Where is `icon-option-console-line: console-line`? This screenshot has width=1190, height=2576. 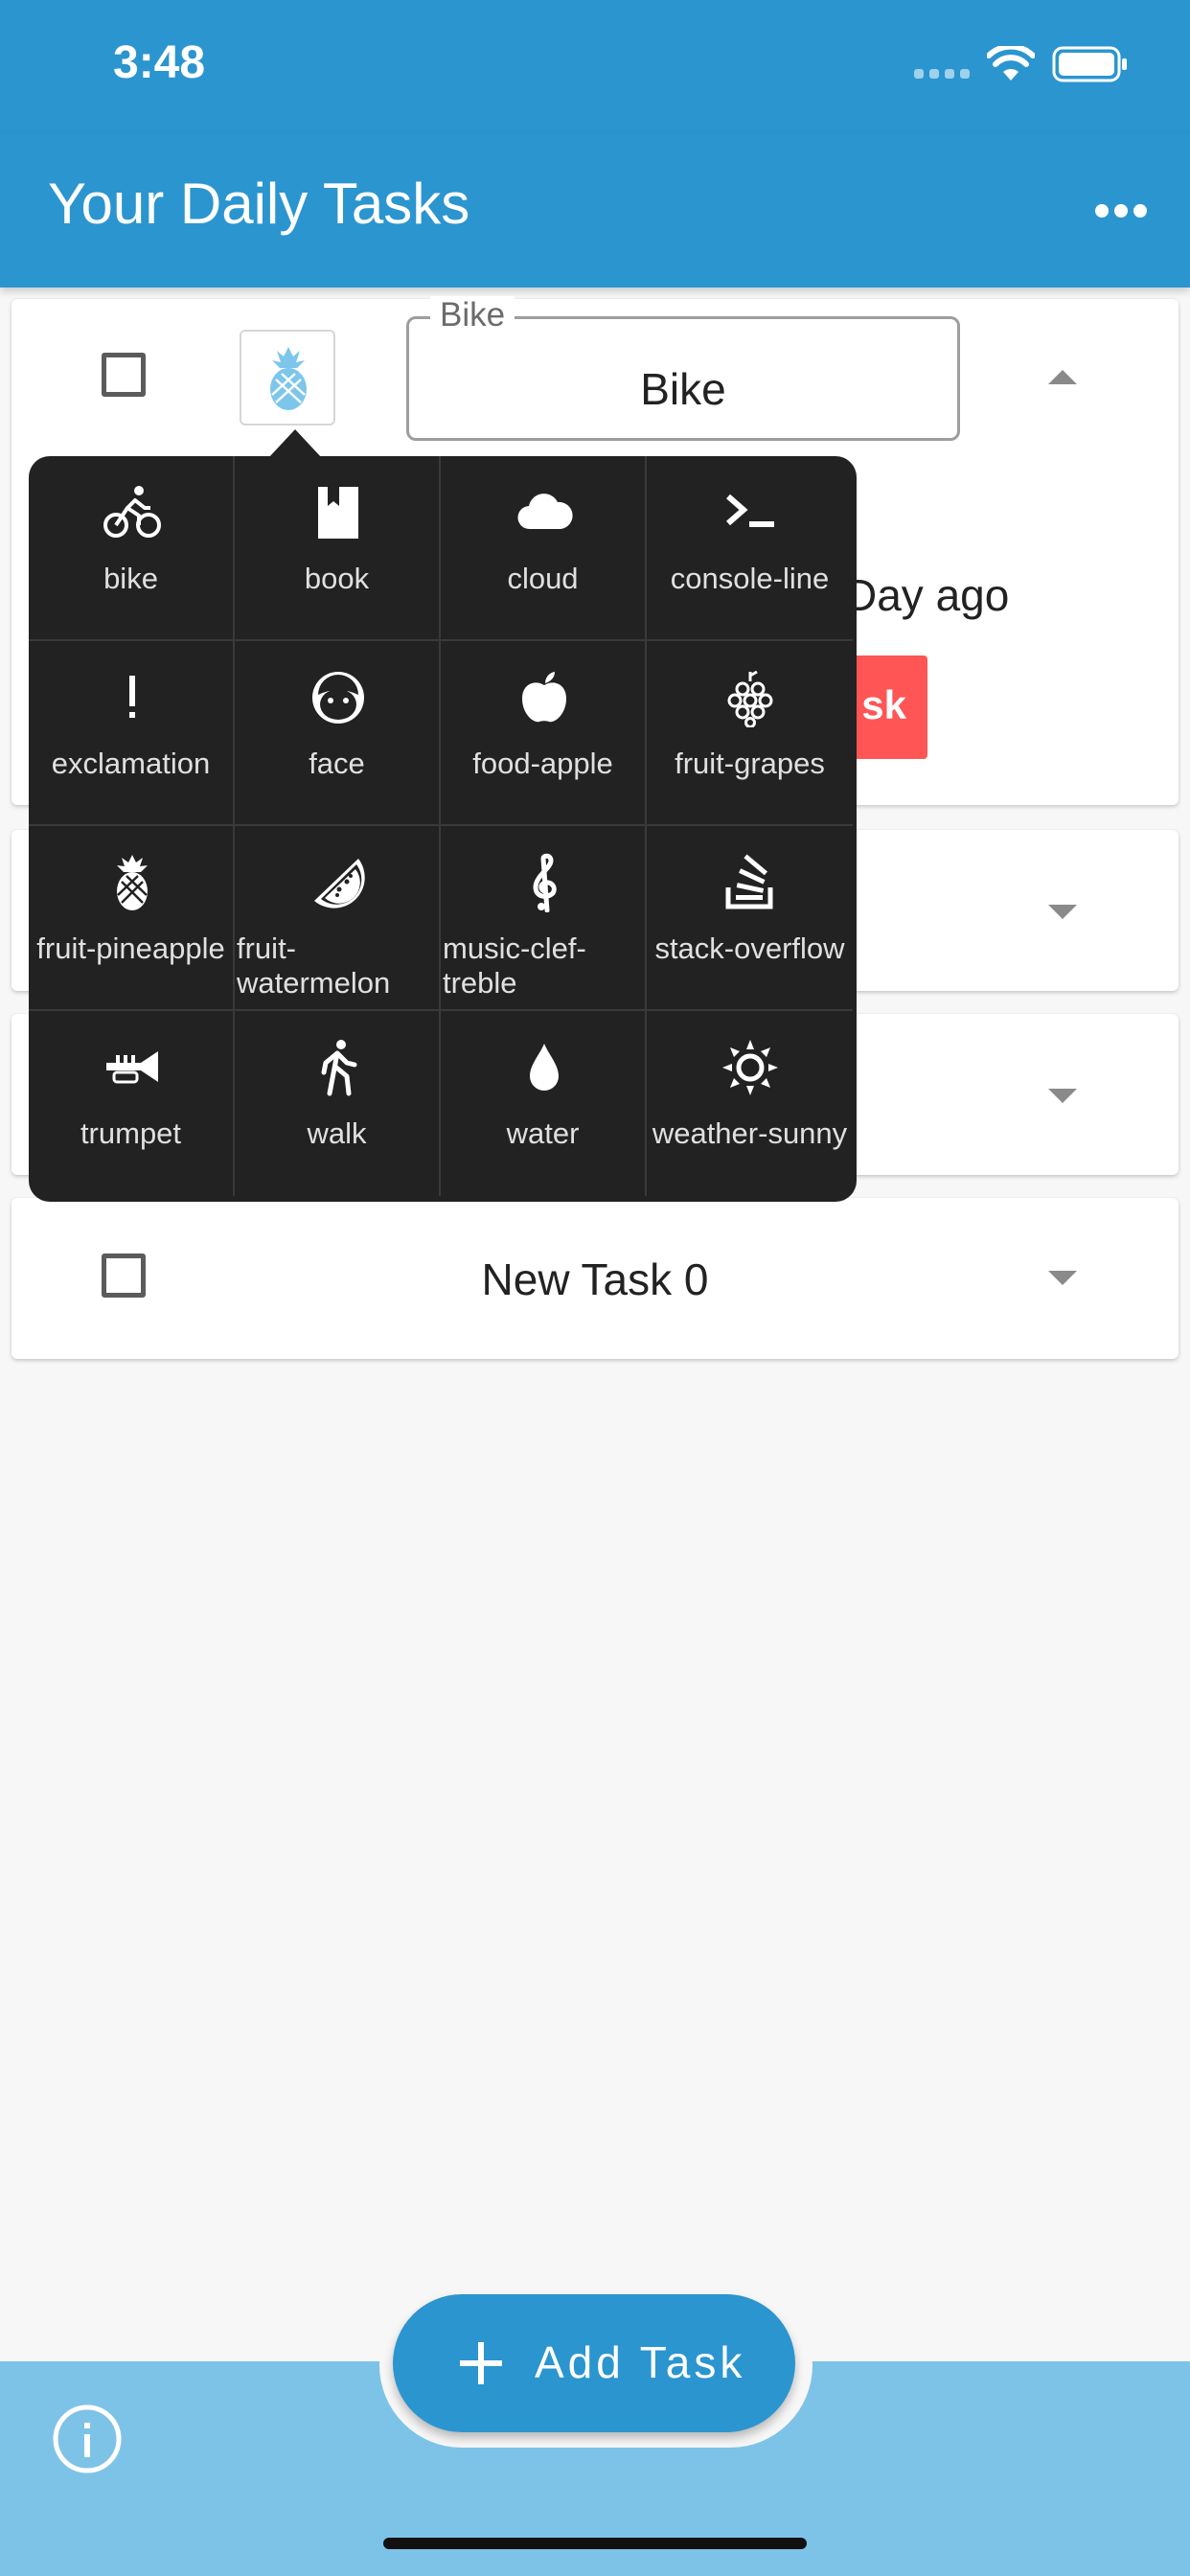
icon-option-console-line: console-line is located at coordinates (750, 548).